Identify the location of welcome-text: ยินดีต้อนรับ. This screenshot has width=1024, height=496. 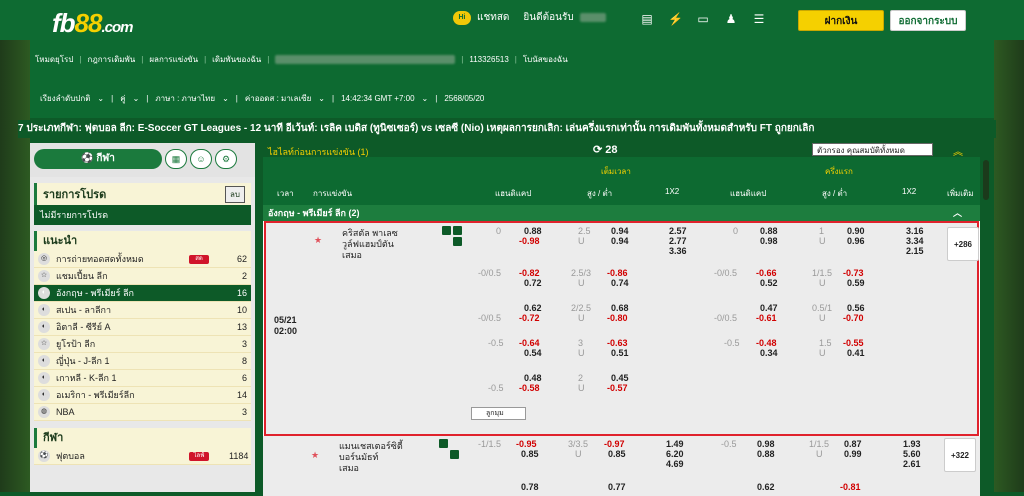
(548, 17).